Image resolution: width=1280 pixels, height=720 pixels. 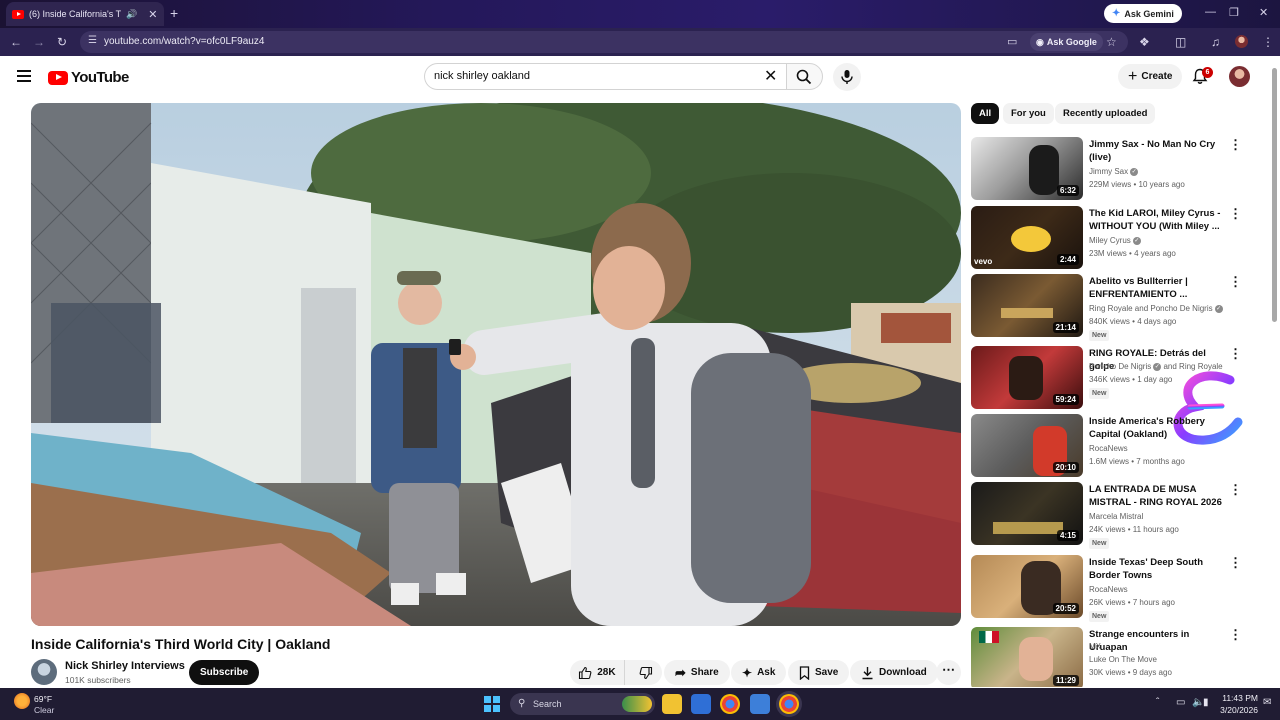 I want to click on mail-app-icon, so click(x=701, y=704).